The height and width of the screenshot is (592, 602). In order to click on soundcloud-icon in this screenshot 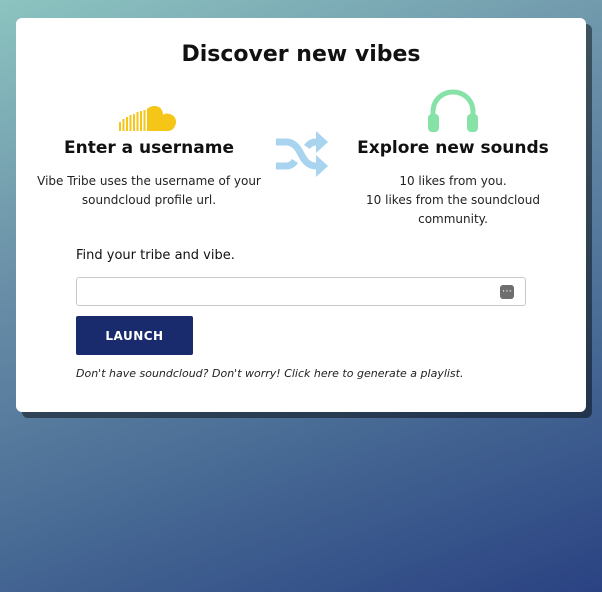, I will do `click(149, 111)`.